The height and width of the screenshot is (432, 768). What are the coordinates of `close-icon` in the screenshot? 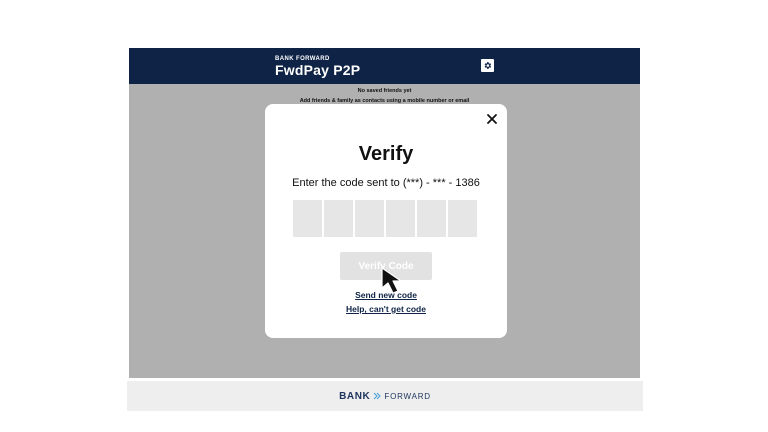 It's located at (492, 119).